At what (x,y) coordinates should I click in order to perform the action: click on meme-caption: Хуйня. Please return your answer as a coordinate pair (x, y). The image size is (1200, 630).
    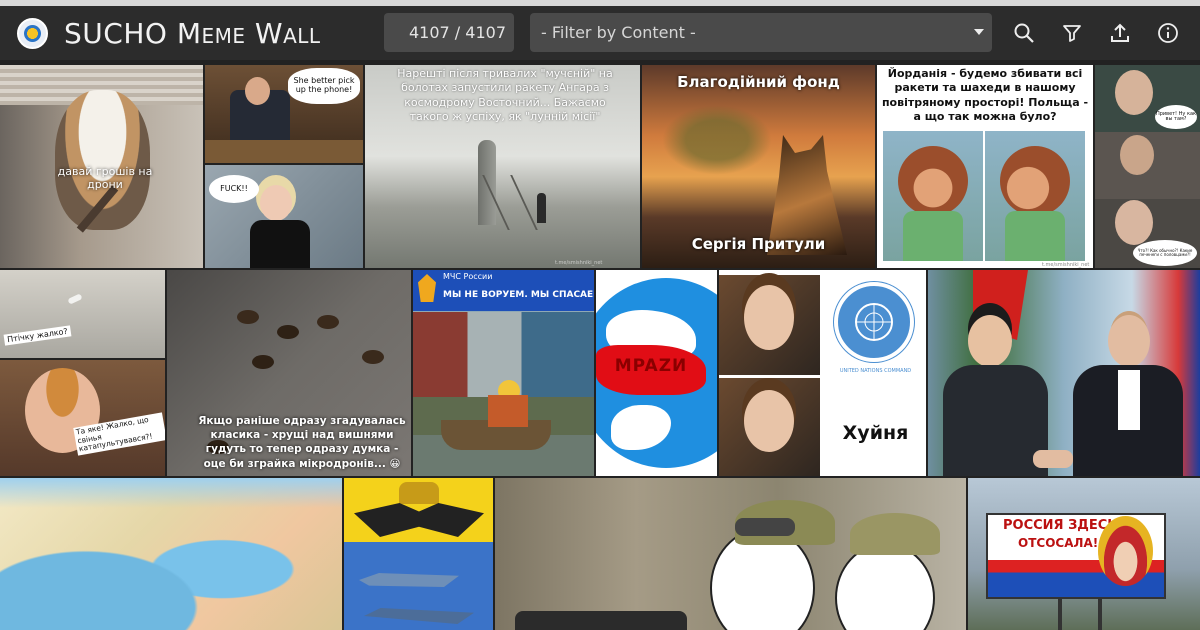
    Looking at the image, I should click on (875, 433).